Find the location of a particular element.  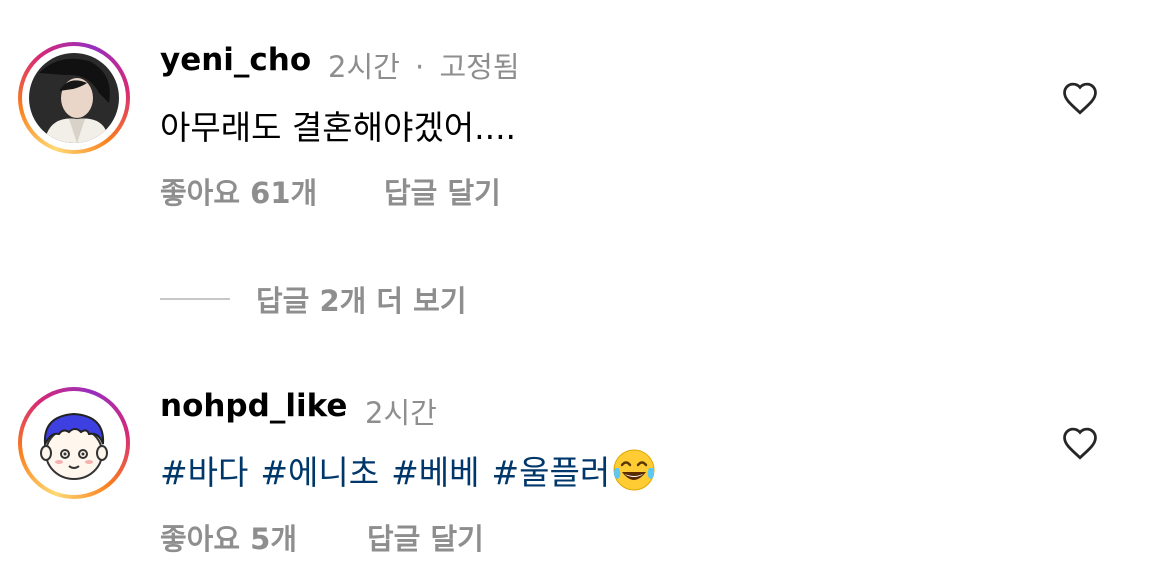

avatar-photo is located at coordinates (74, 98).